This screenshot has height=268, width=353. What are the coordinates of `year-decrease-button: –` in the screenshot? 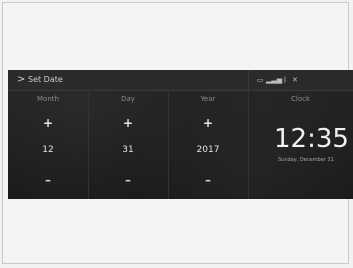 It's located at (208, 180).